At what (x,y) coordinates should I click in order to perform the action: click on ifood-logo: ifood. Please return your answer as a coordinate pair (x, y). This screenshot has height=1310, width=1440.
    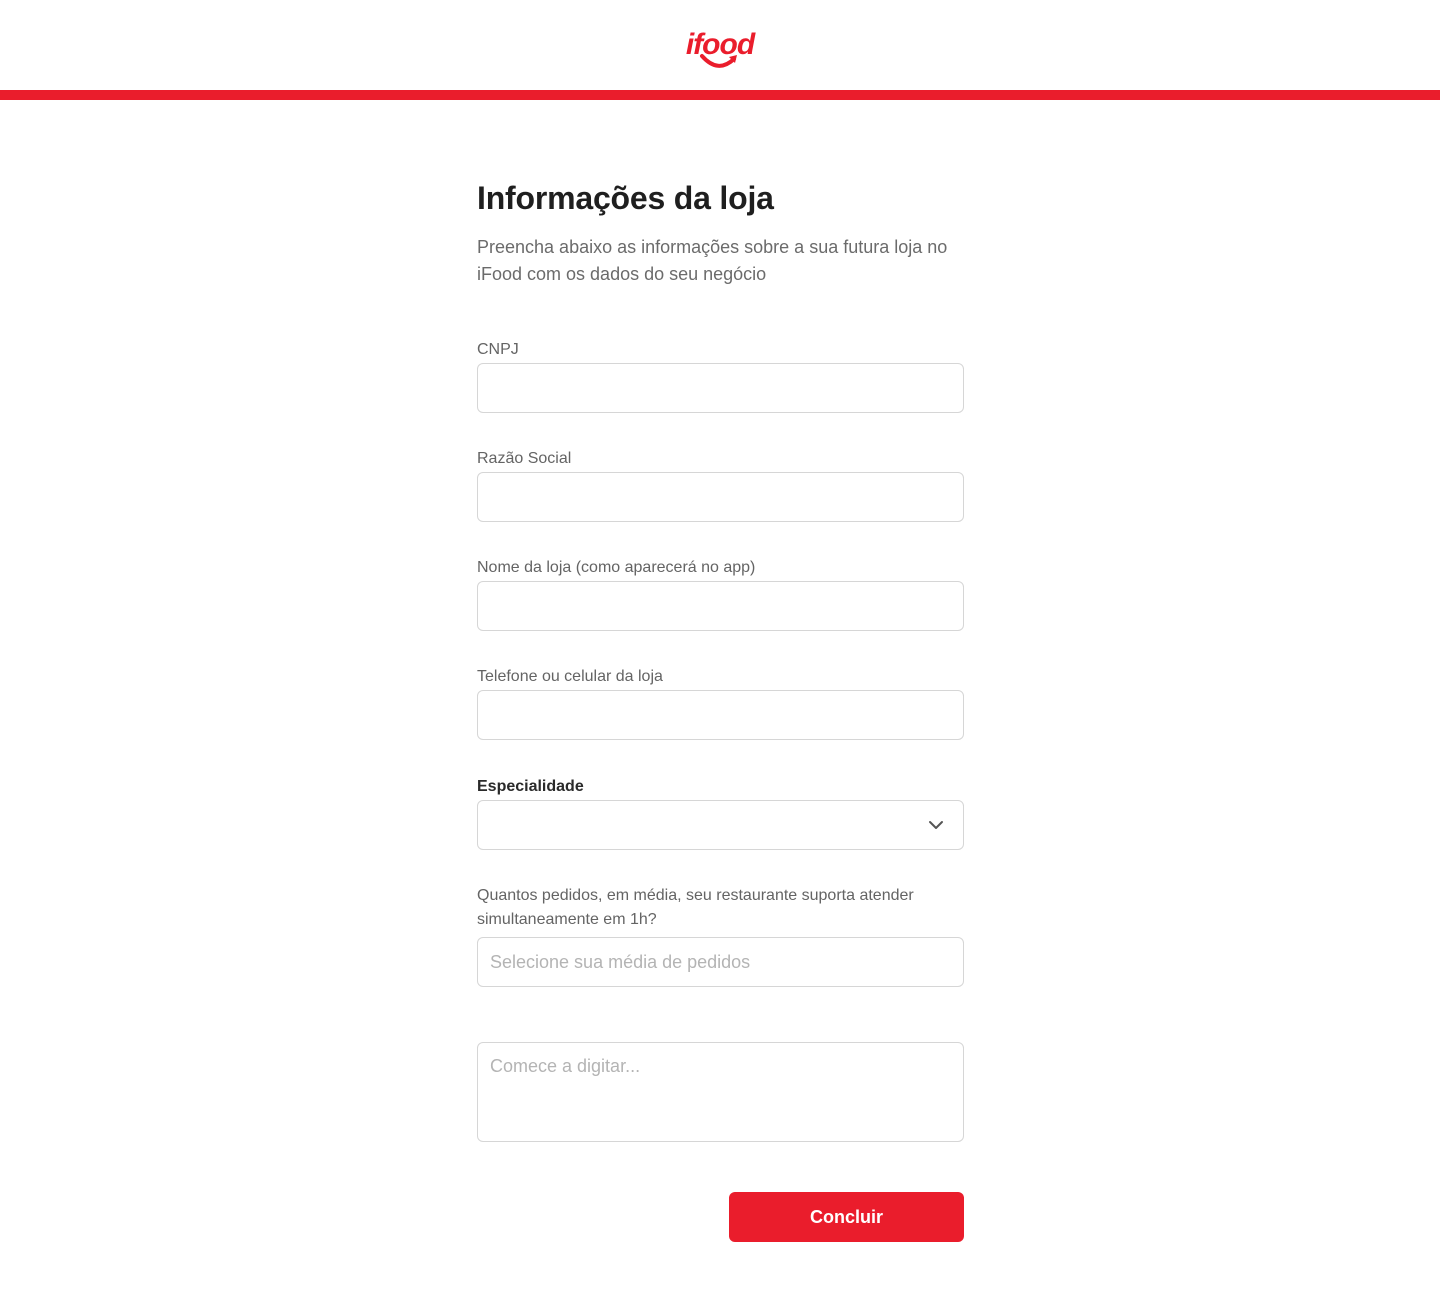
    Looking at the image, I should click on (720, 50).